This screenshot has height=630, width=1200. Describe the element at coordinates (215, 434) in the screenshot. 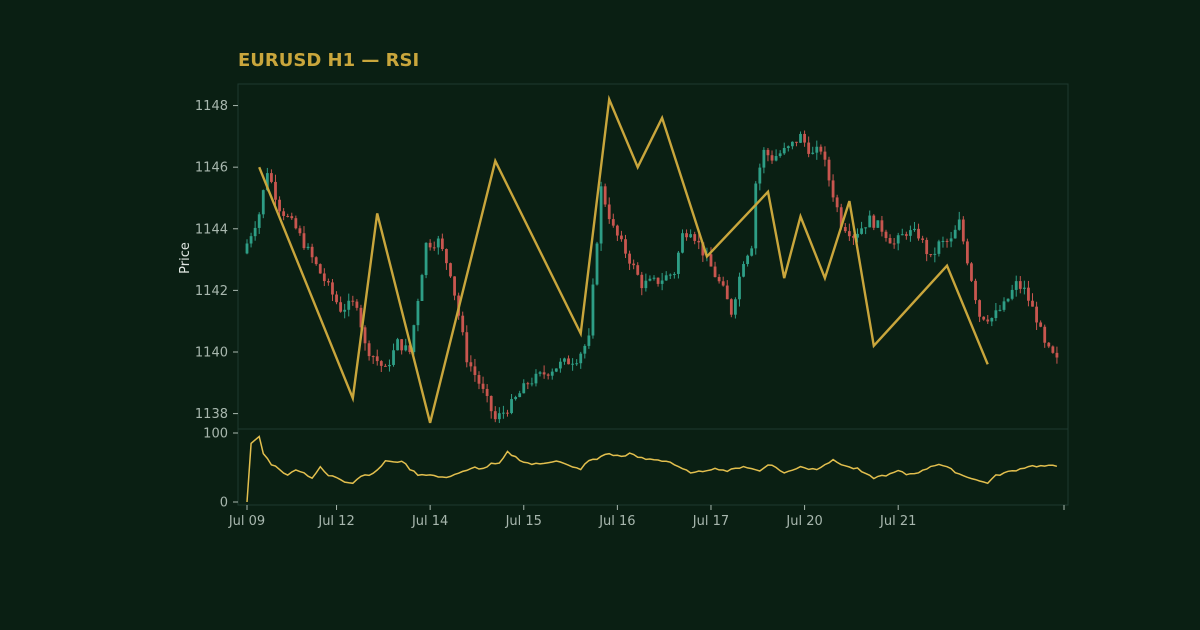

I see `rsi-tick-label: 100` at that location.